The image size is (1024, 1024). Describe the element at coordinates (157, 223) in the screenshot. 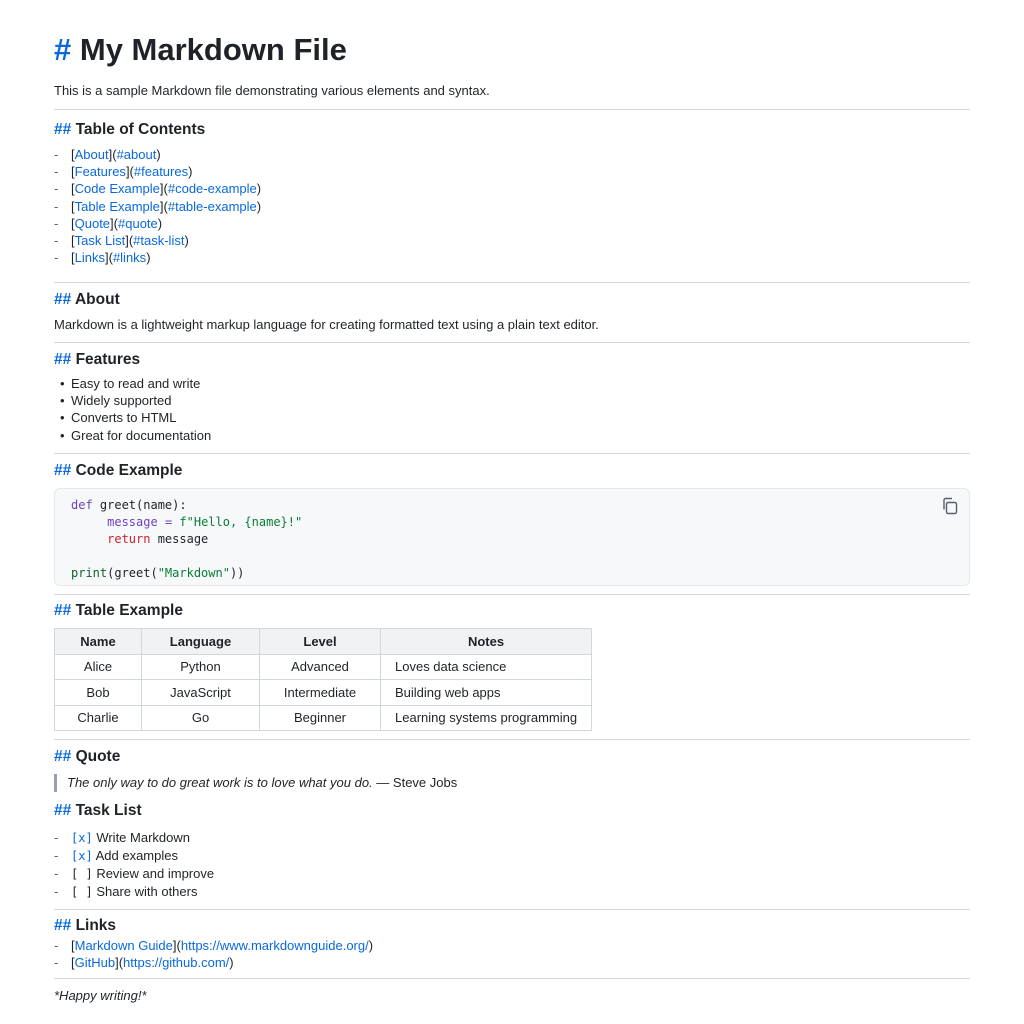

I see `toc-item-quote: - [Quote](#quote)` at that location.